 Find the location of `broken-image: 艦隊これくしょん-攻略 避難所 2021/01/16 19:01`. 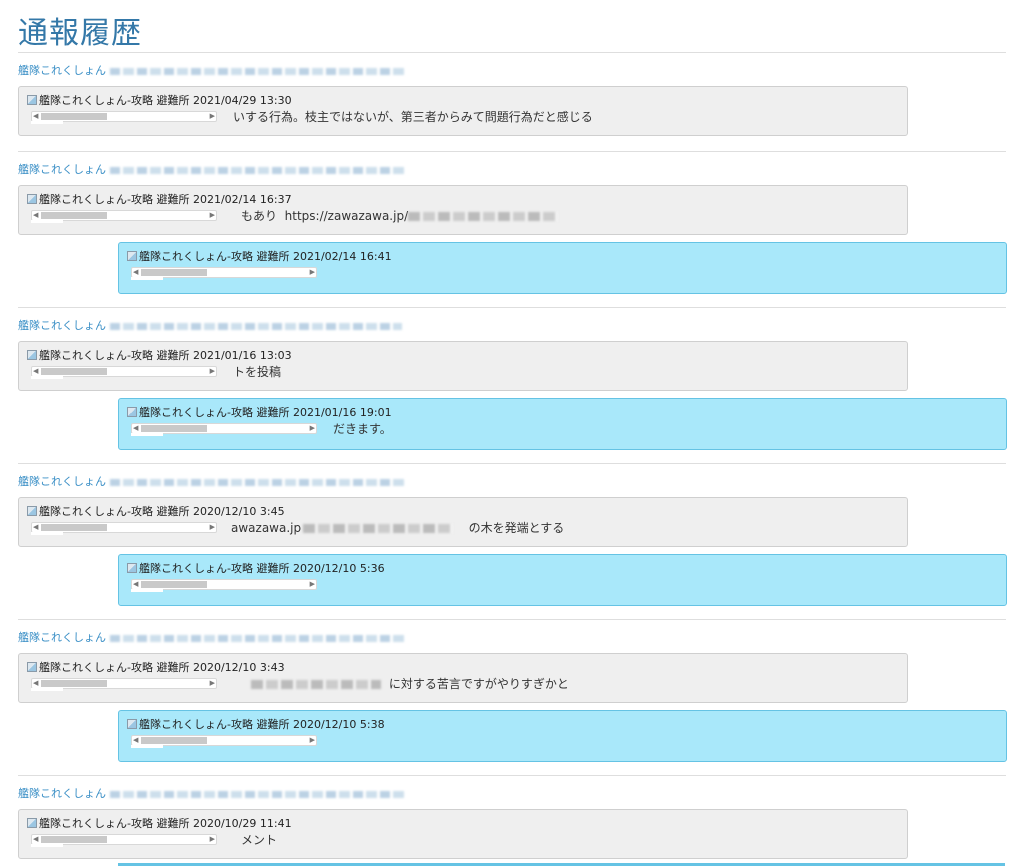

broken-image: 艦隊これくしょん-攻略 避難所 2021/01/16 19:01 is located at coordinates (259, 413).